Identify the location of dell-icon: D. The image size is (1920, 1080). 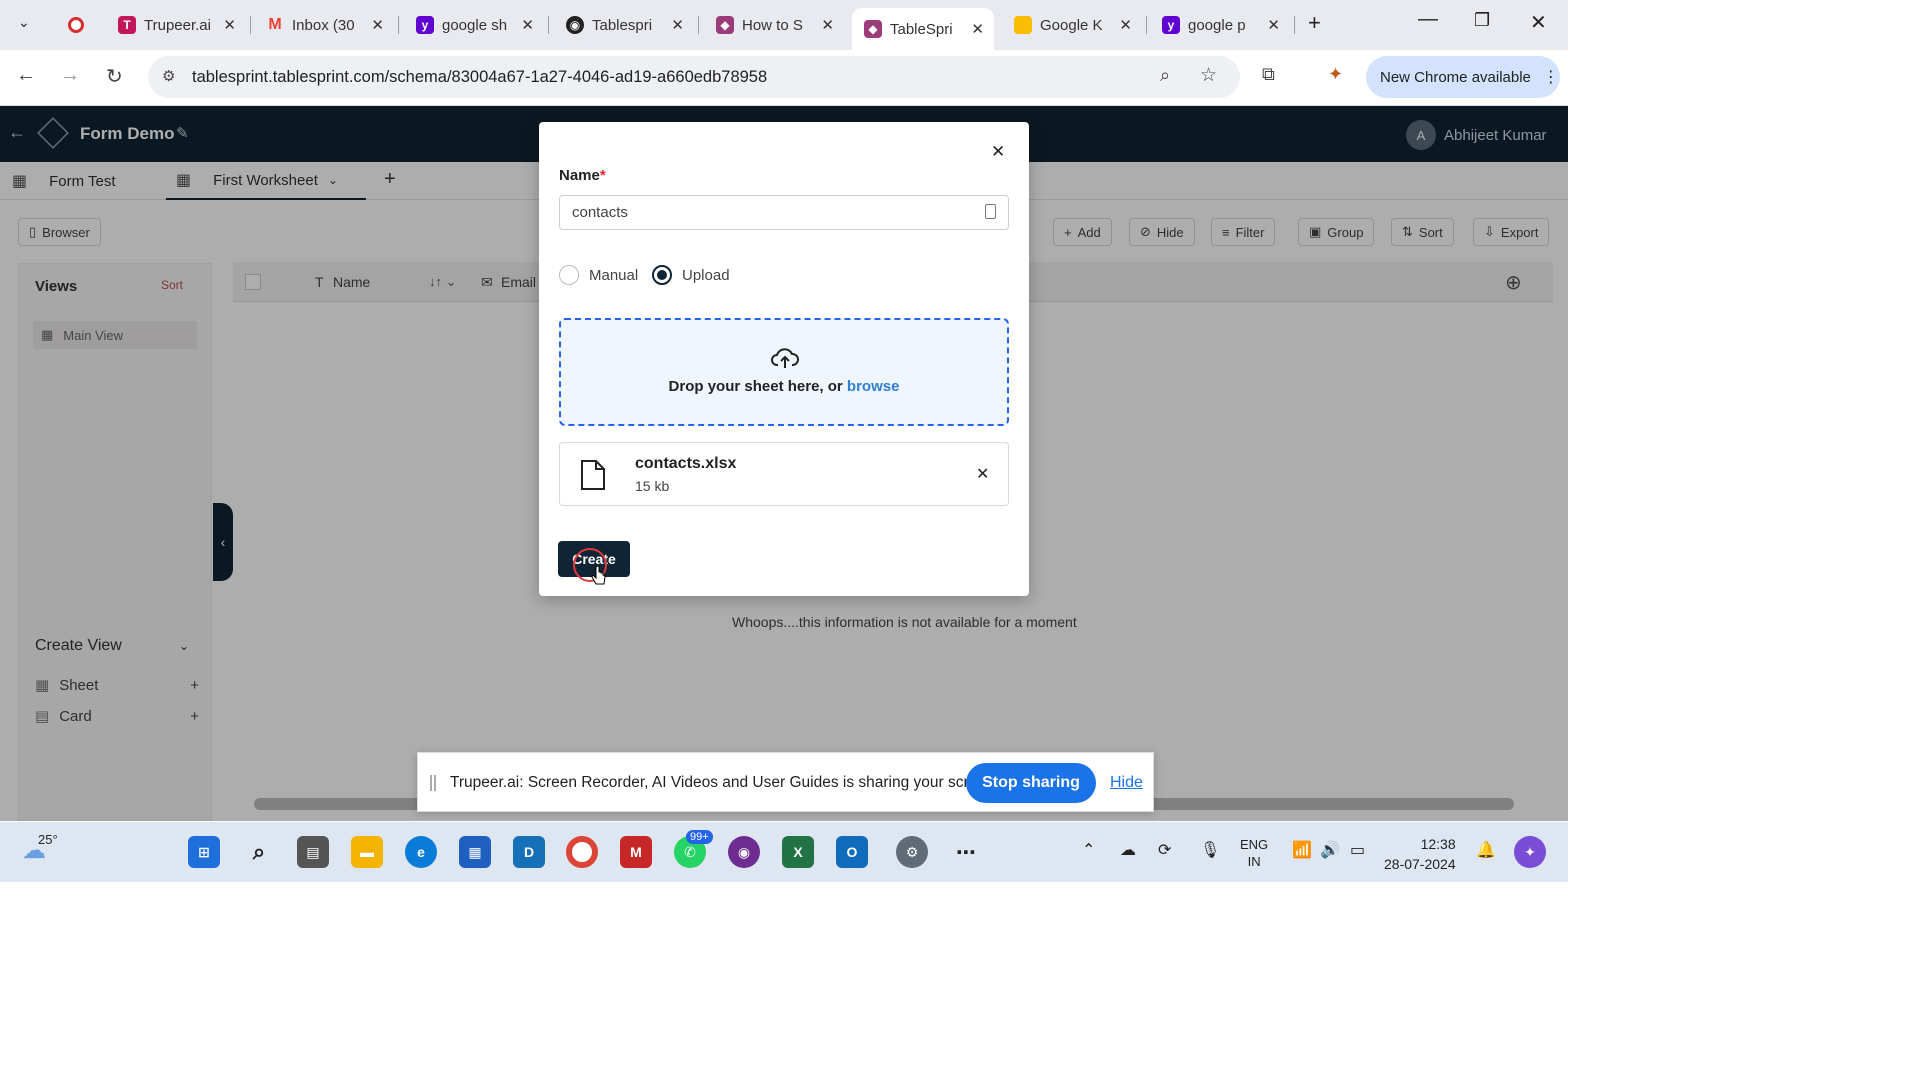
(529, 852).